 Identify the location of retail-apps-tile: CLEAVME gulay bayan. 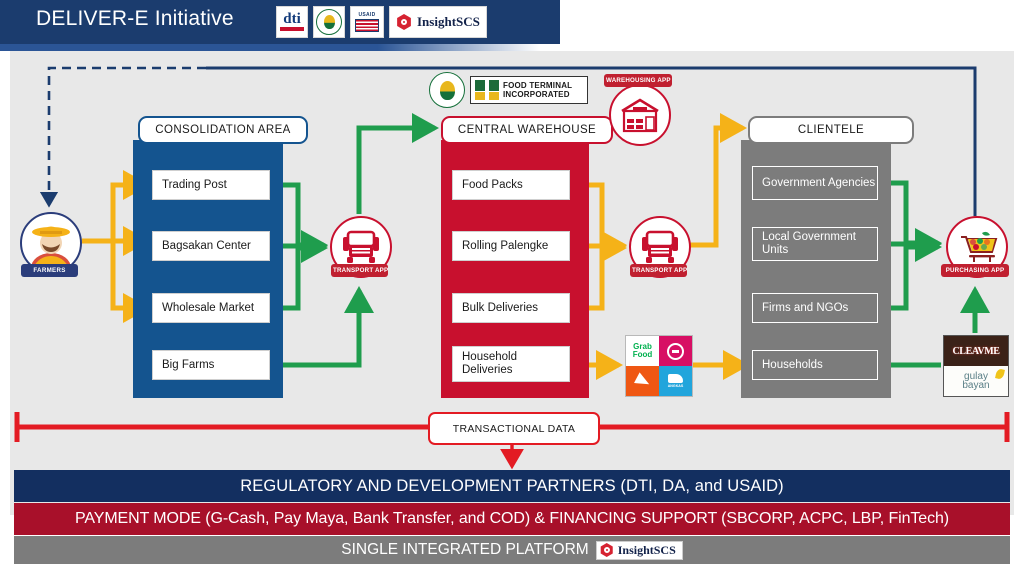
(976, 366).